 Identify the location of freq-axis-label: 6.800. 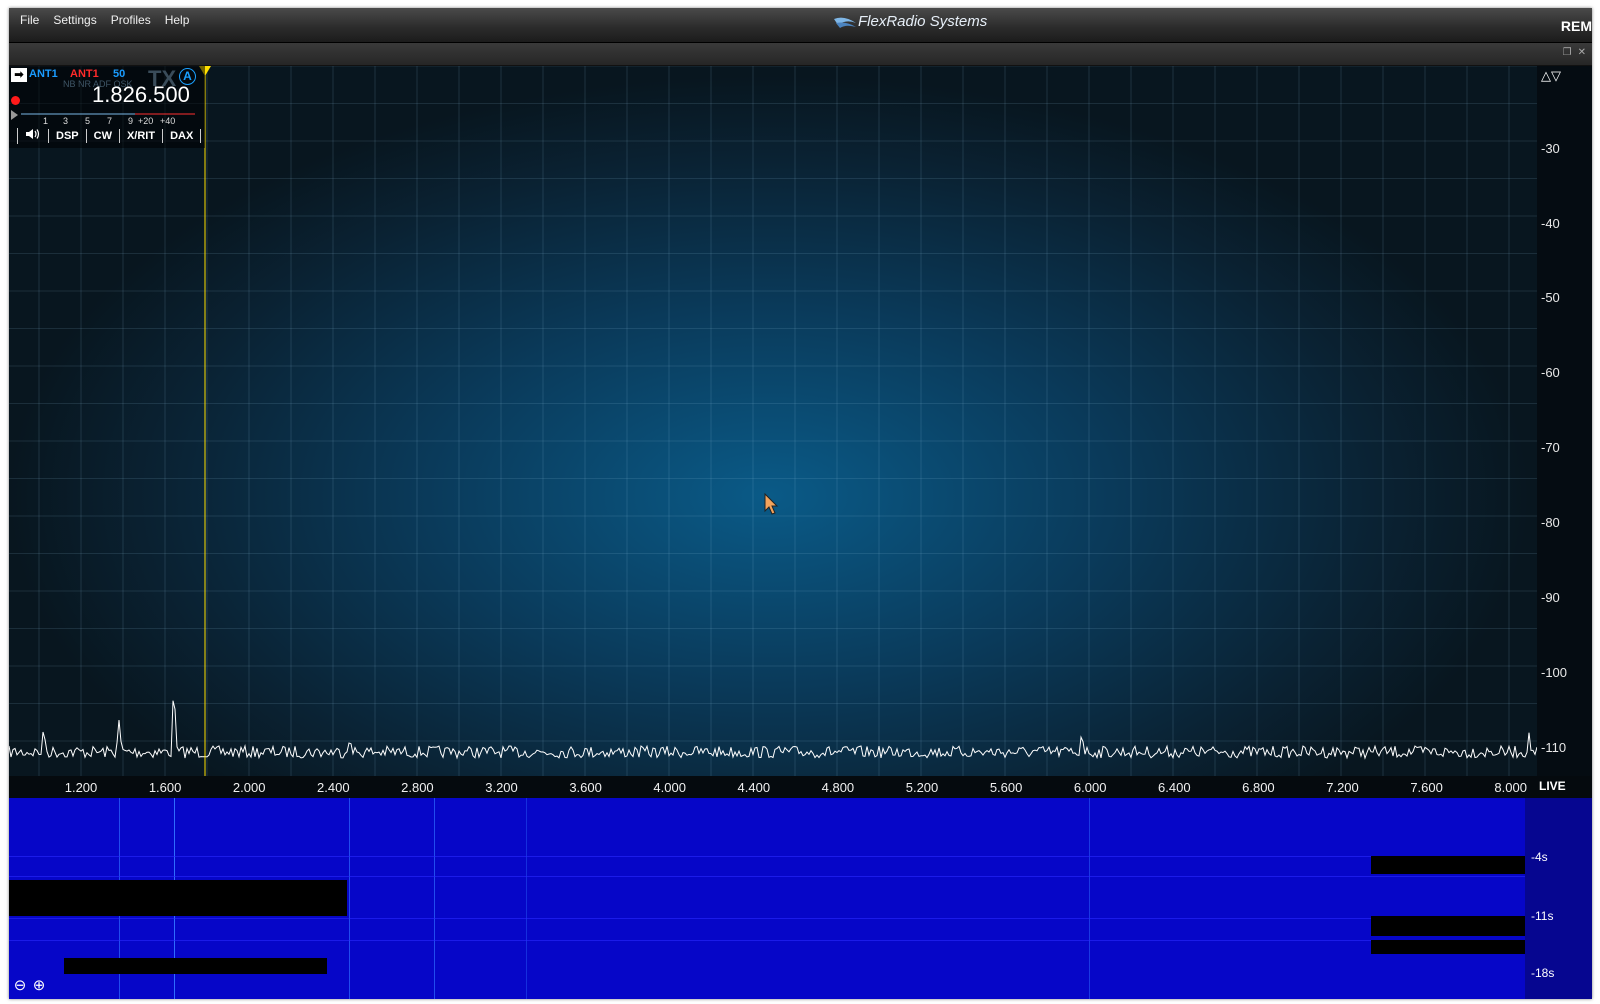
(1258, 787).